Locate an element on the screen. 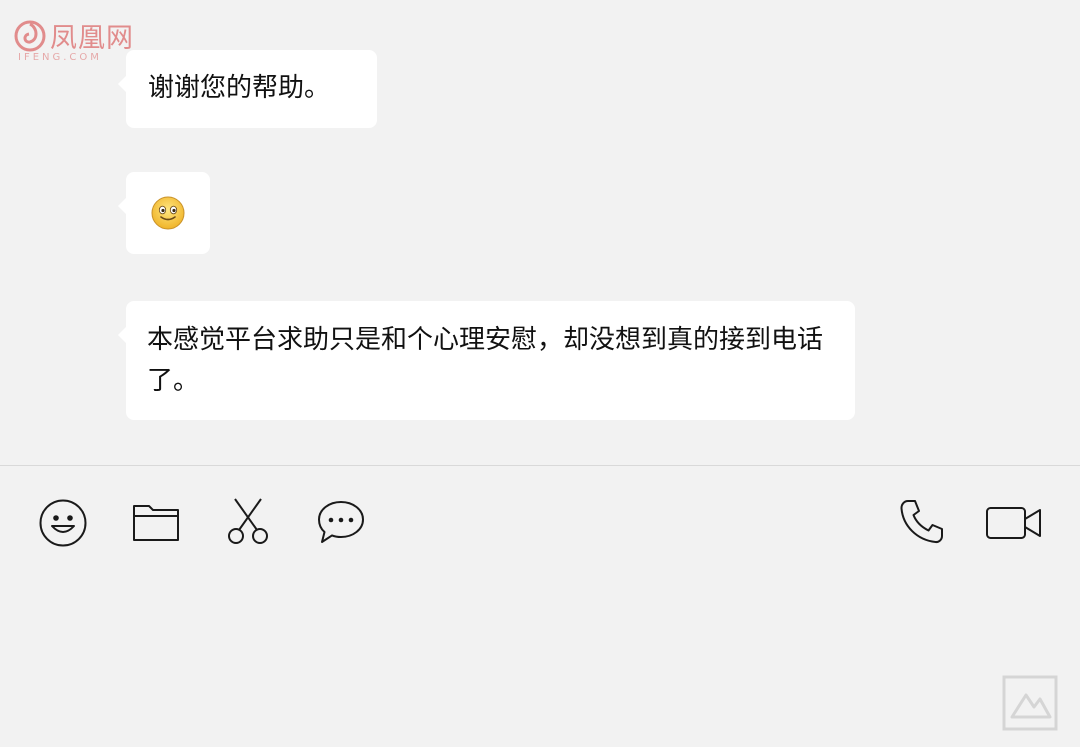 The image size is (1080, 747). logo-brand-text: 凤凰网 is located at coordinates (92, 38).